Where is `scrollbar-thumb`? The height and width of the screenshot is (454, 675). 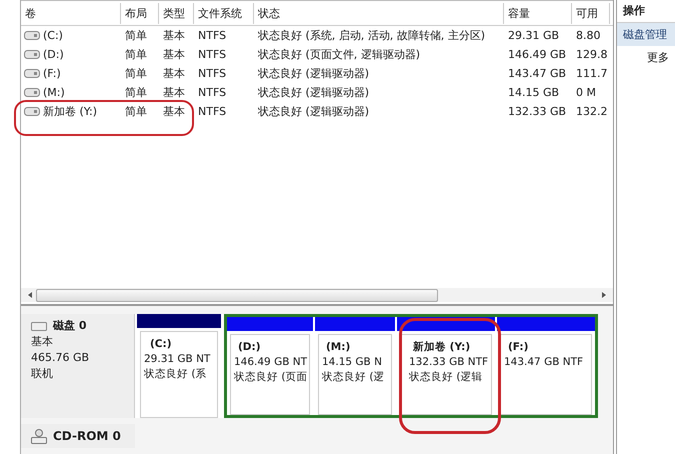 scrollbar-thumb is located at coordinates (237, 295).